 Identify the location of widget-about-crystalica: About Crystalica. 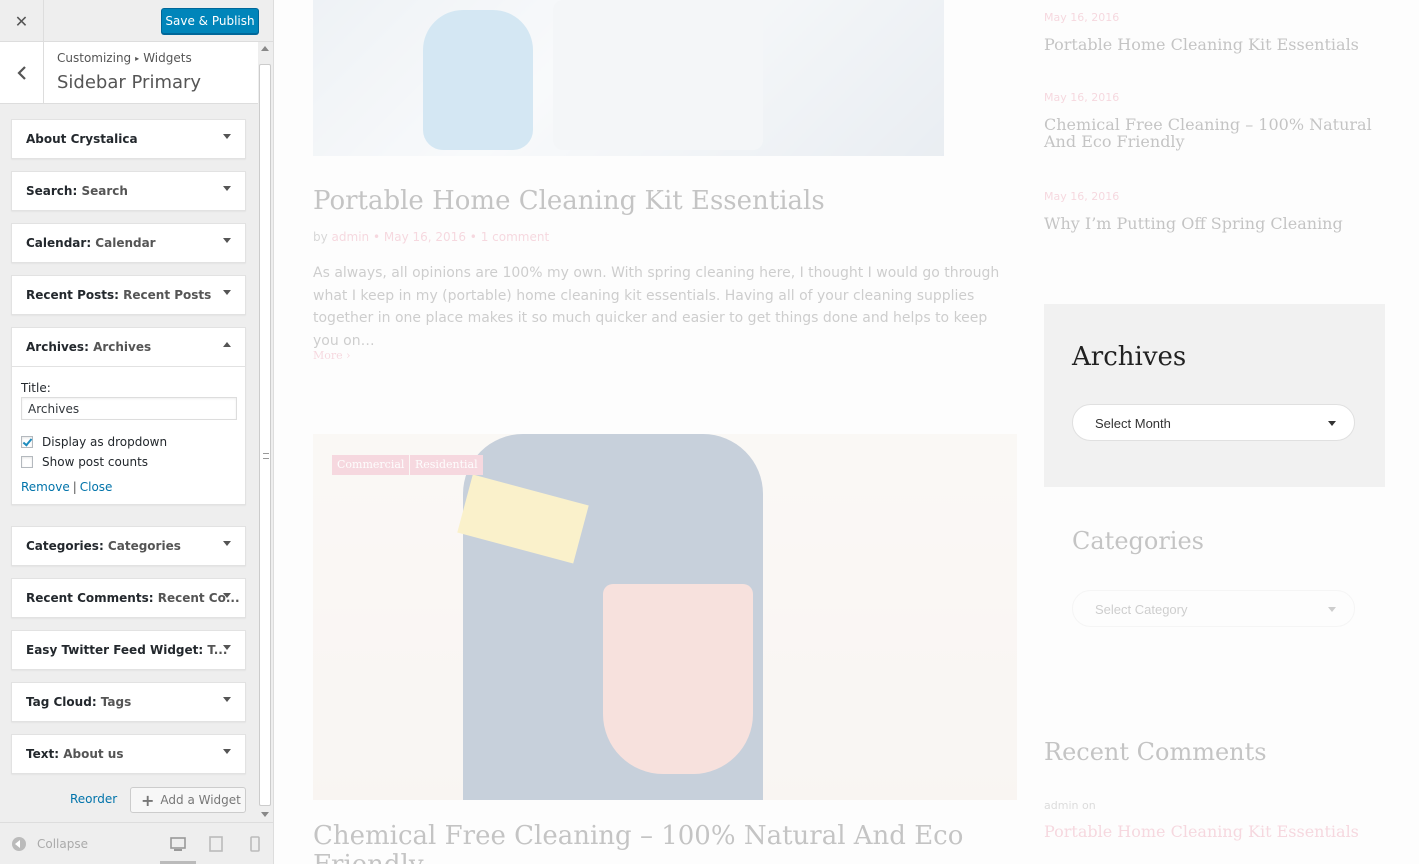
(128, 139).